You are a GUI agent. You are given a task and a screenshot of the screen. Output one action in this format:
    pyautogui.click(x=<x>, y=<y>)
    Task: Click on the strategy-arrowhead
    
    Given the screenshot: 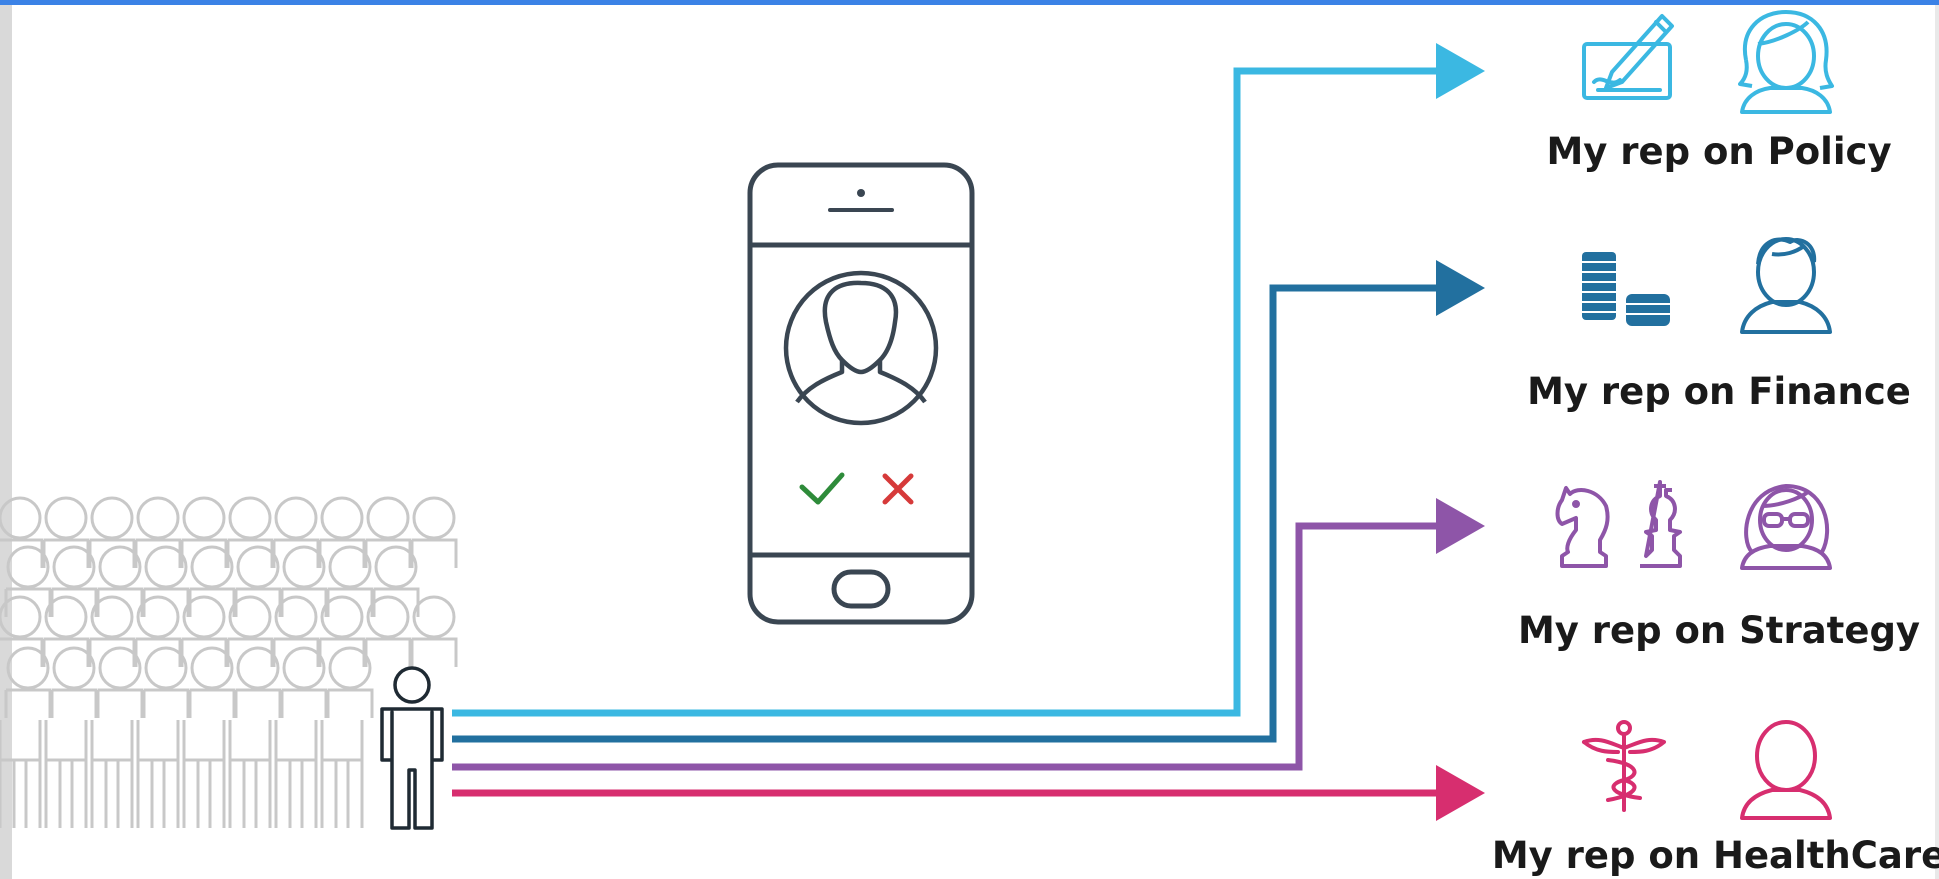 What is the action you would take?
    pyautogui.click(x=1460, y=526)
    